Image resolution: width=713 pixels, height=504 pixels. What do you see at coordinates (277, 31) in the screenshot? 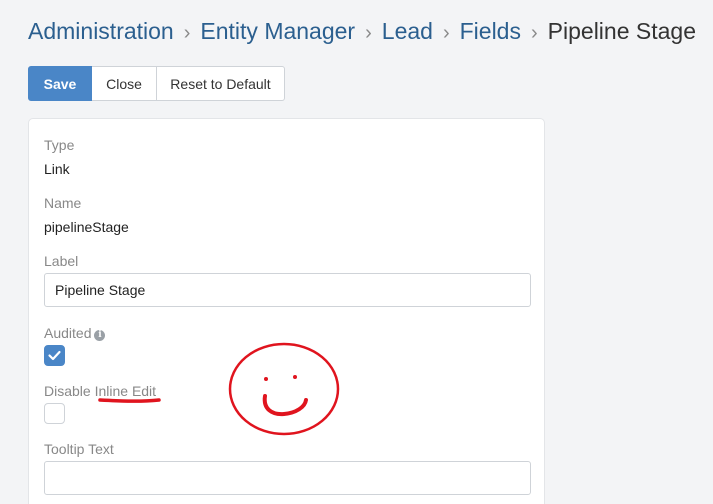
I see `breadcrumb-link-entity-manager: Entity Manager` at bounding box center [277, 31].